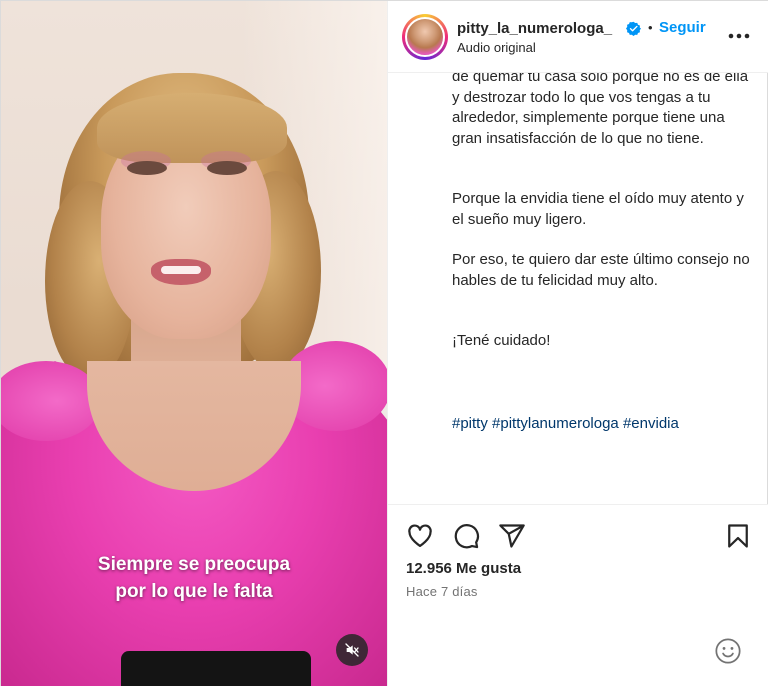 The image size is (768, 686). I want to click on hashtag-link: #envidia, so click(651, 423).